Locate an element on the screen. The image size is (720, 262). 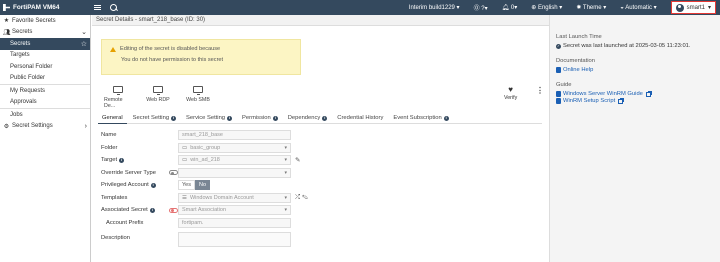
star-outline-icon: ☆ is located at coordinates (84, 44).